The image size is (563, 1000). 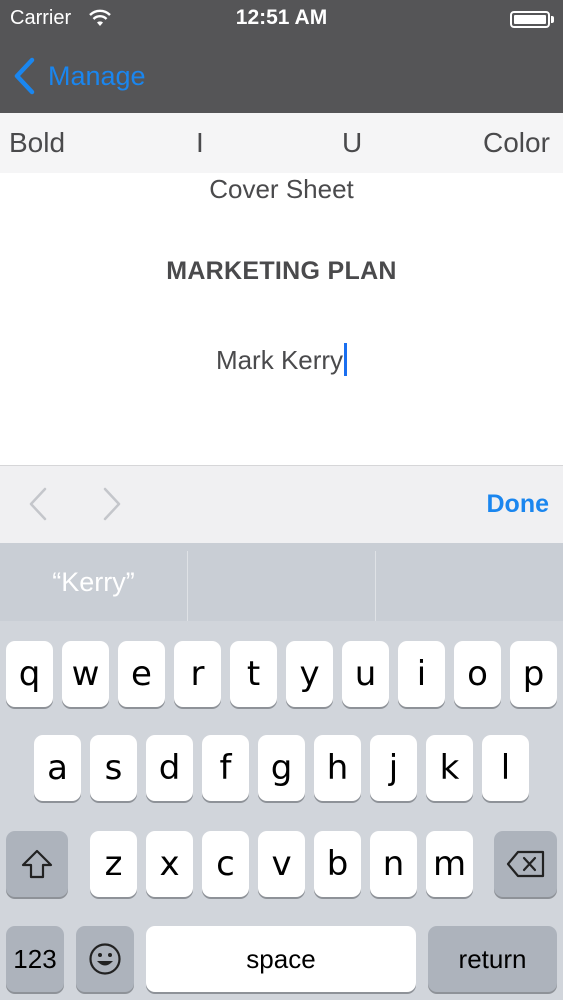 I want to click on key-n: n, so click(x=393, y=864).